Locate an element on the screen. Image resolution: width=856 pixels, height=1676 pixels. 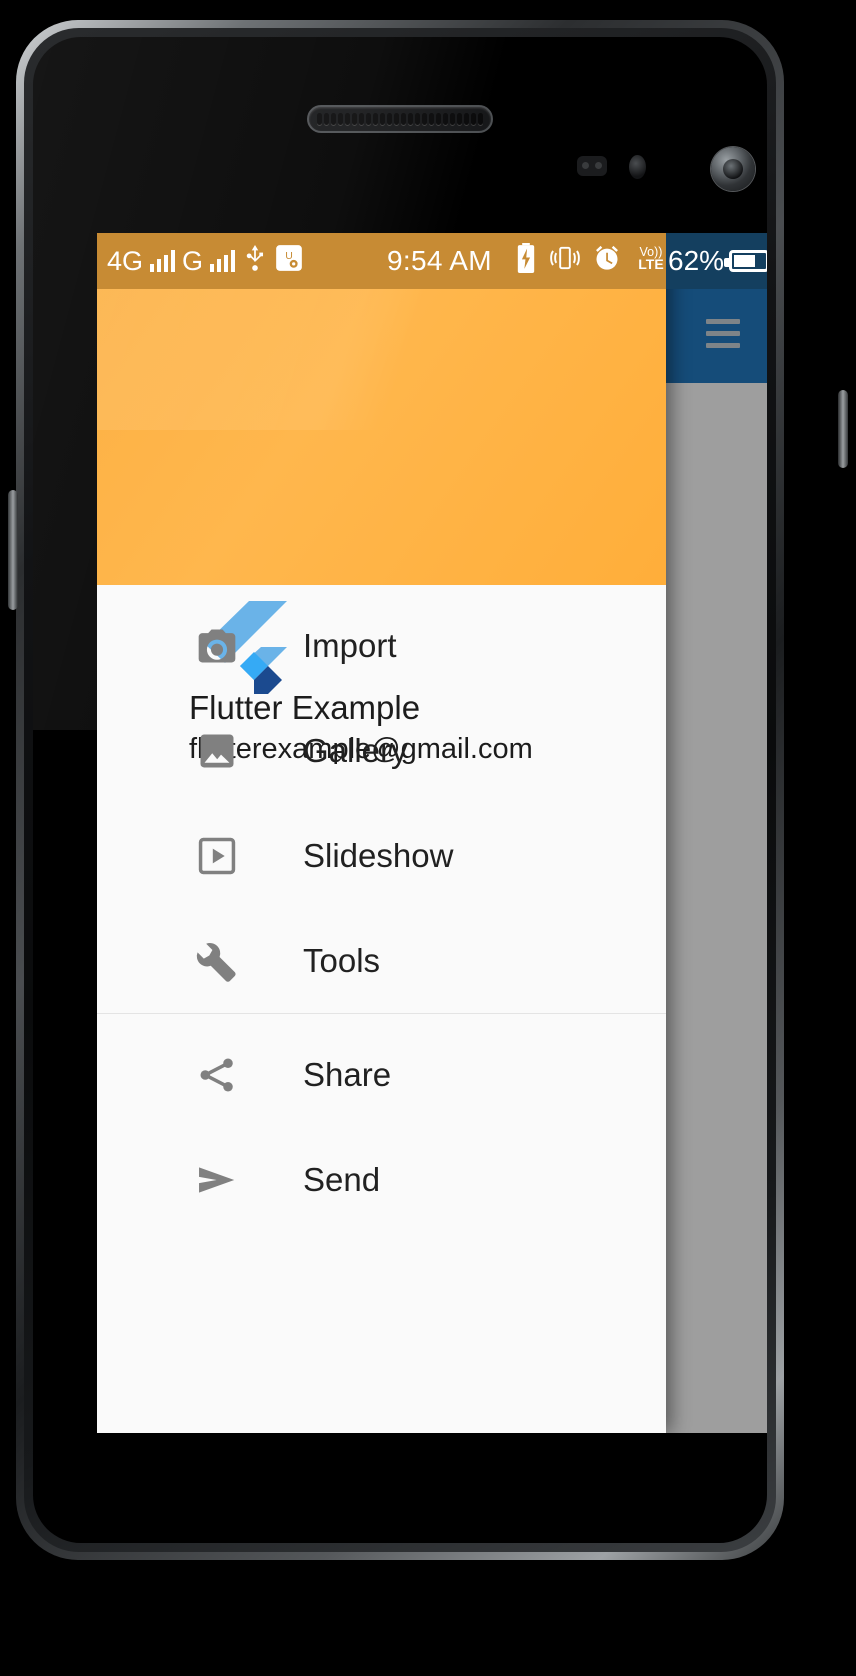
light-sensor-icon is located at coordinates (637, 167).